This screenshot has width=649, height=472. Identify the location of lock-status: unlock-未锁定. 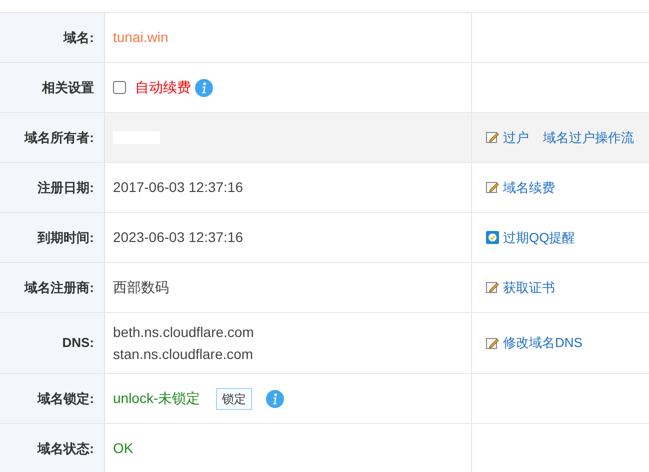
(156, 398).